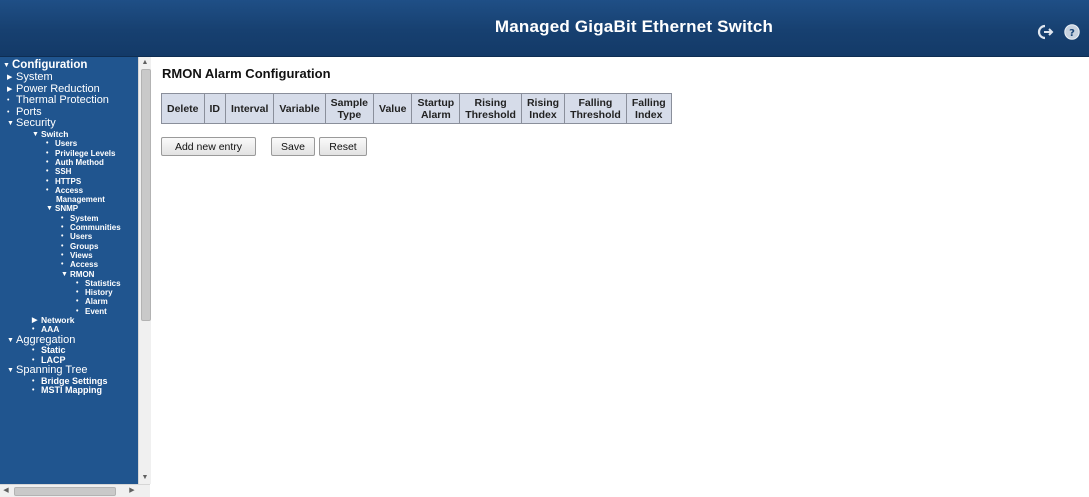 The width and height of the screenshot is (1089, 497). Describe the element at coordinates (99, 293) in the screenshot. I see `sidebar-item-label: History` at that location.